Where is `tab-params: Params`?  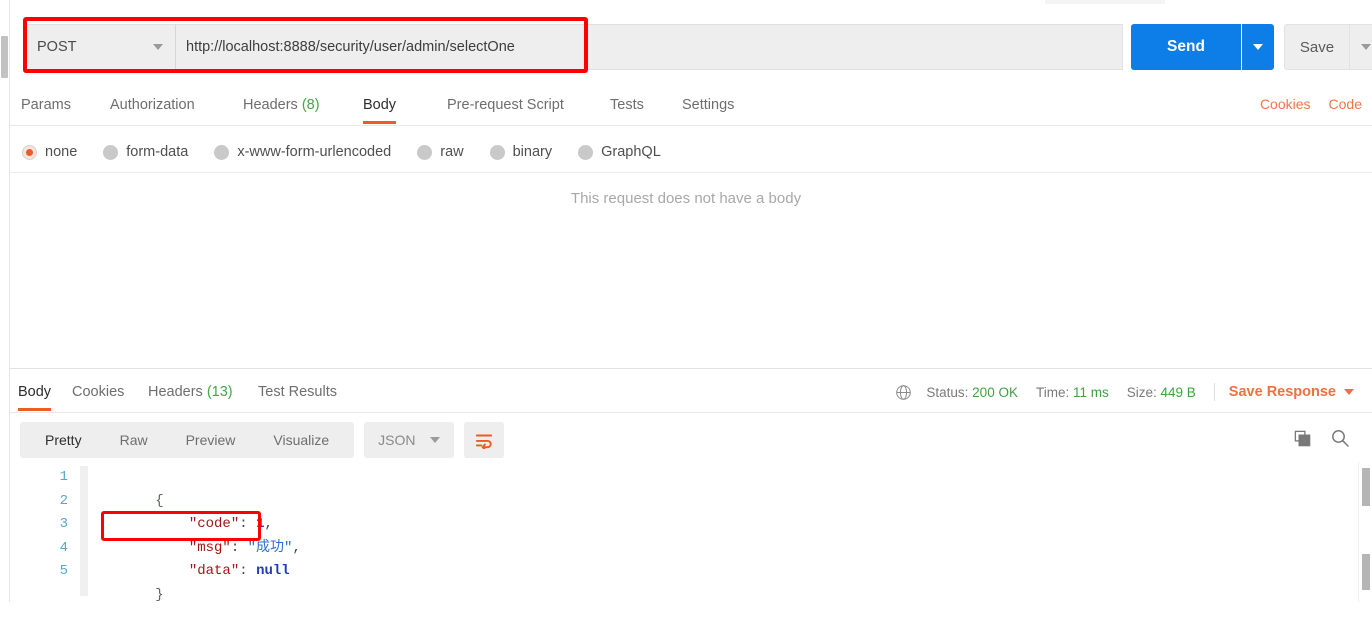 tab-params: Params is located at coordinates (46, 105).